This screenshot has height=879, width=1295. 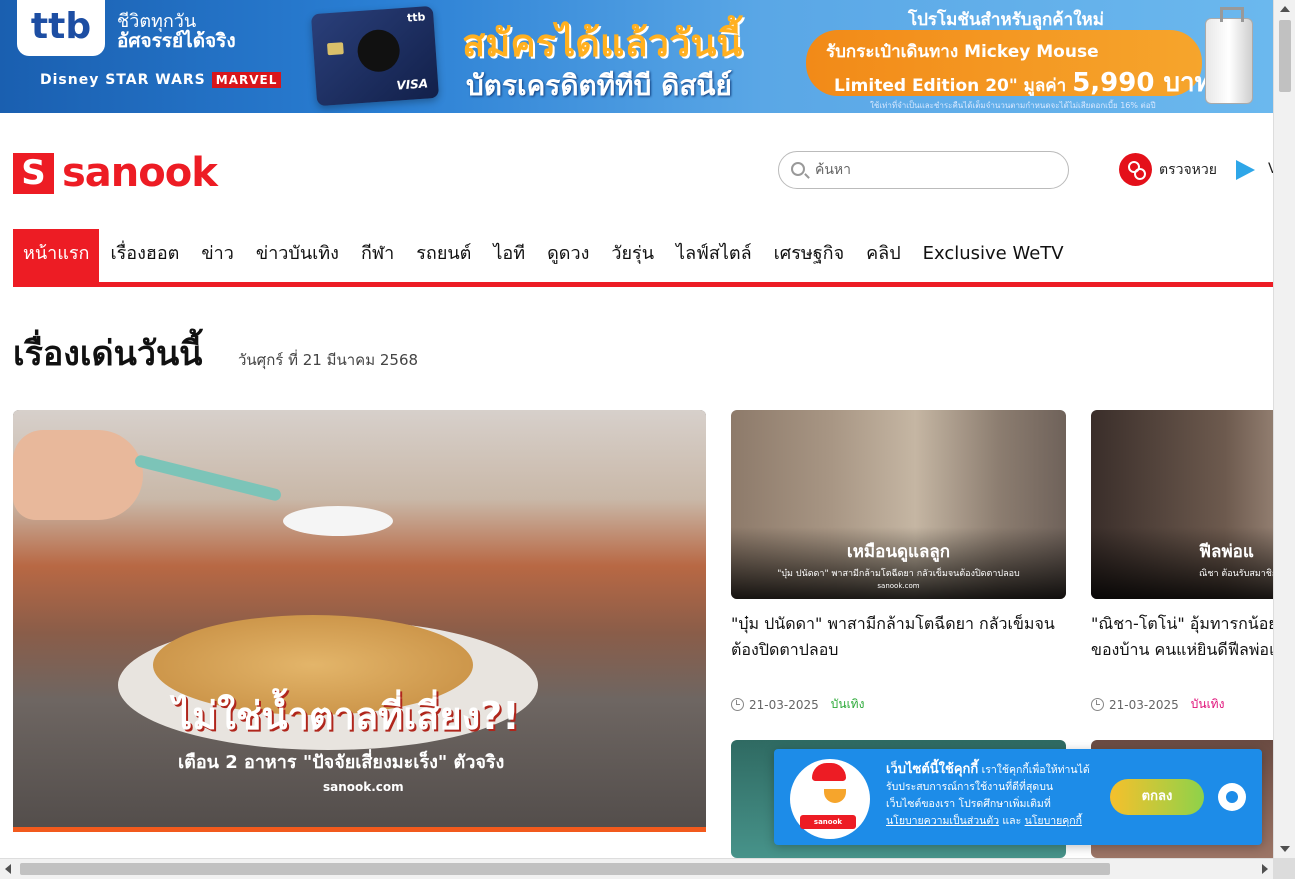 What do you see at coordinates (632, 255) in the screenshot?
I see `nav-item-teen: วัยรุ่น` at bounding box center [632, 255].